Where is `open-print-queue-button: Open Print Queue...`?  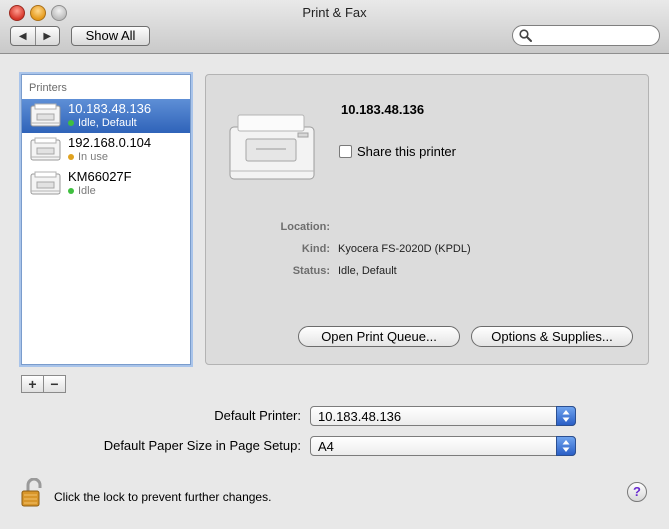
open-print-queue-button: Open Print Queue... is located at coordinates (379, 336).